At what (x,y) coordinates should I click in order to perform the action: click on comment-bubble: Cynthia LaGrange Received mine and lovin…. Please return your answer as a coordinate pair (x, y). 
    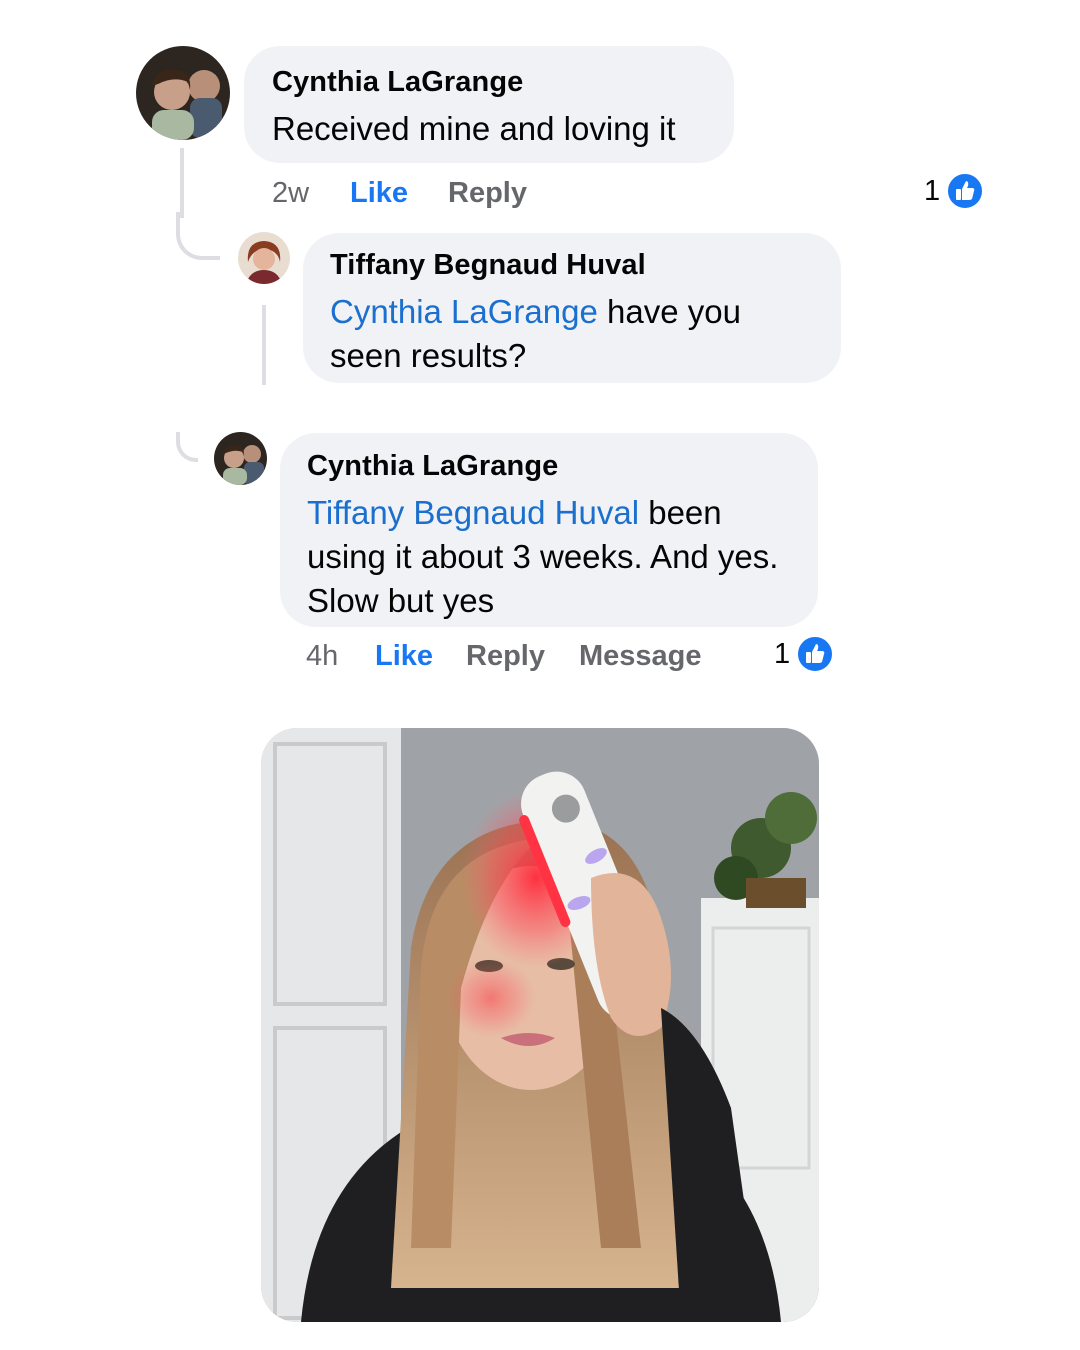
    Looking at the image, I should click on (489, 104).